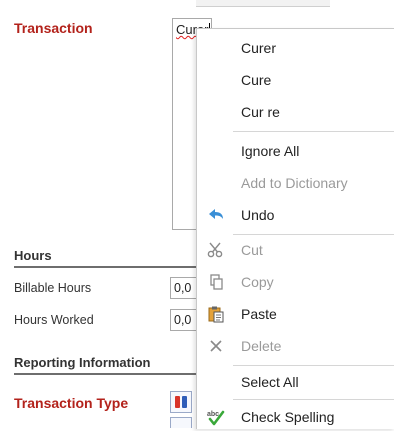 This screenshot has width=394, height=431. I want to click on menu-item-label: Cur re, so click(260, 112).